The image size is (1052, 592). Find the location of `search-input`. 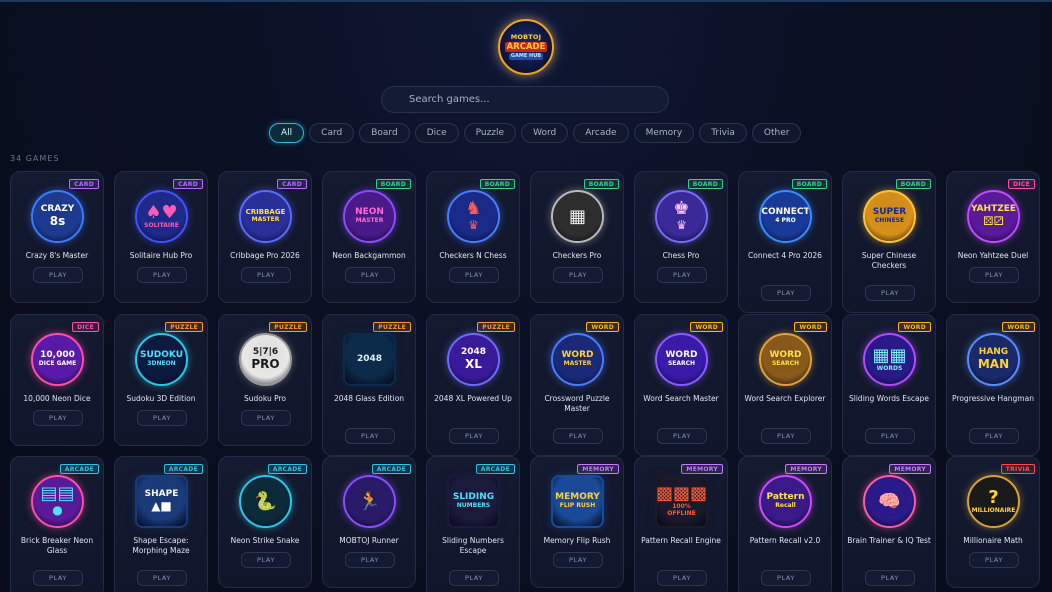

search-input is located at coordinates (525, 99).